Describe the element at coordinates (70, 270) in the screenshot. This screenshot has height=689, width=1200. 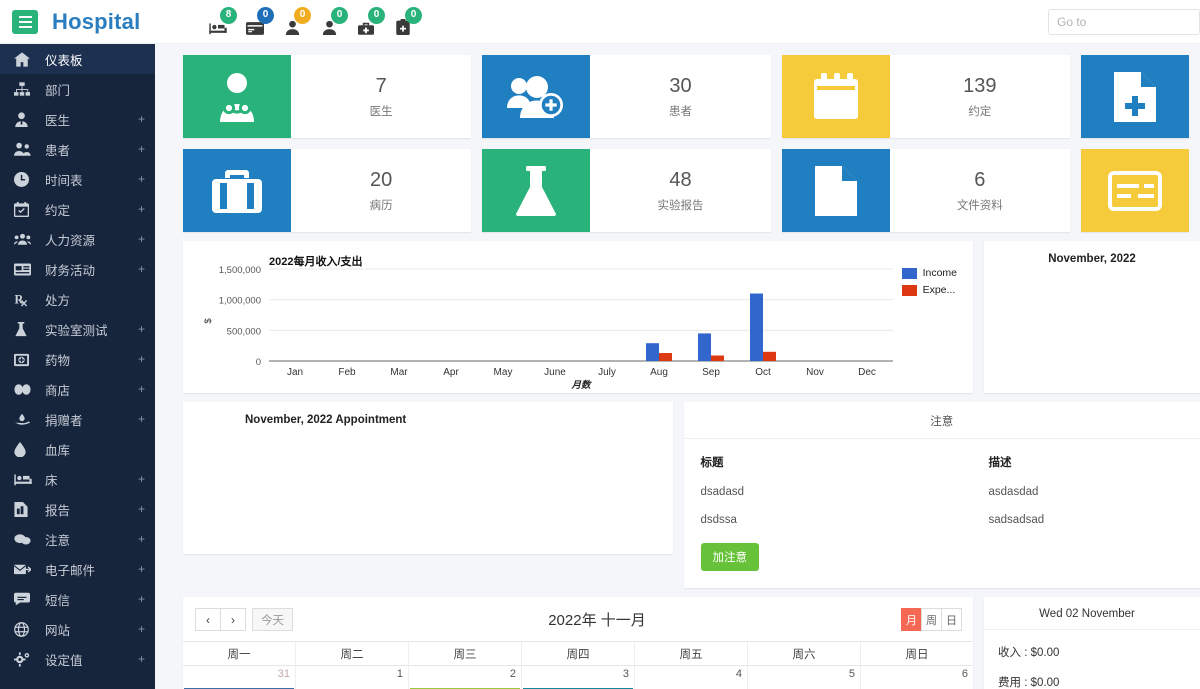
I see `sidebar-item-label: 财务活动` at that location.